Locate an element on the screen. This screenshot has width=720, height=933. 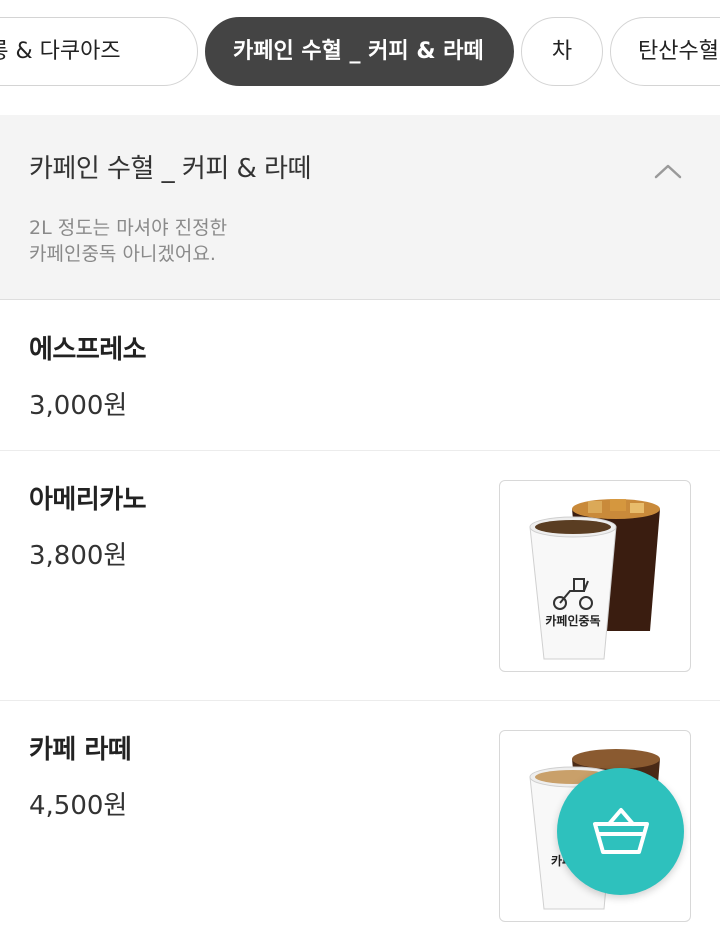
section-title: 카페인 수혈 _ 커피 & 라떼 is located at coordinates (170, 169).